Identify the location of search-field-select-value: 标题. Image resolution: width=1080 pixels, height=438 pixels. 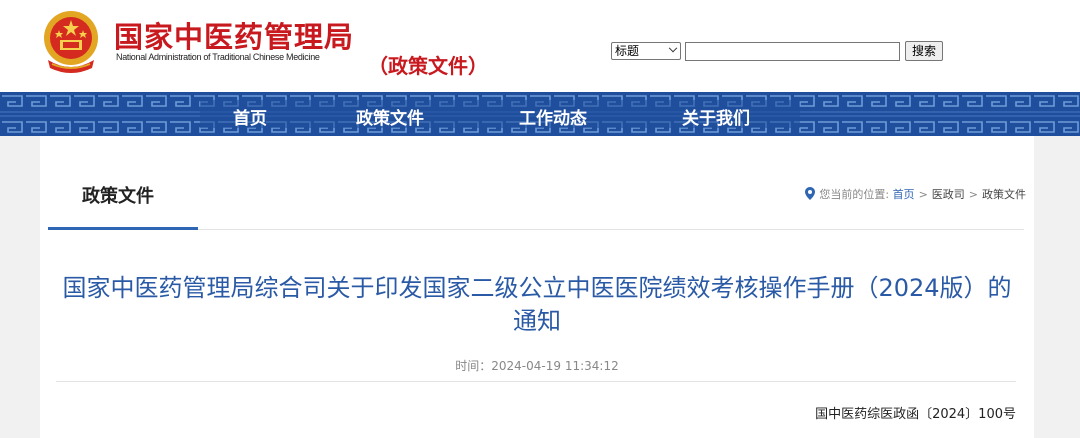
(627, 51).